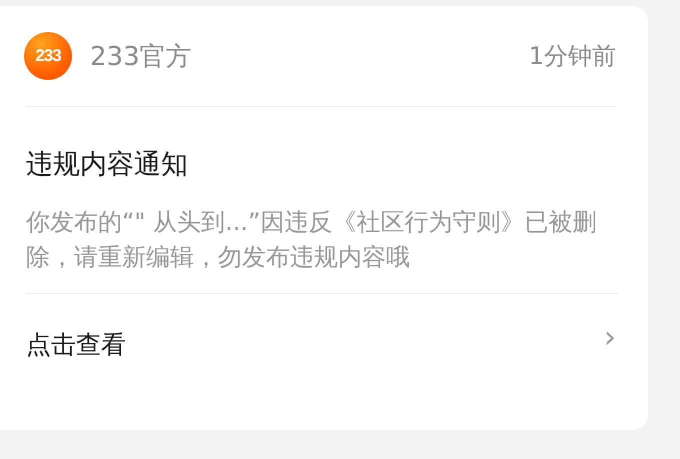 Image resolution: width=680 pixels, height=459 pixels. Describe the element at coordinates (76, 344) in the screenshot. I see `view-link: 点击查看` at that location.